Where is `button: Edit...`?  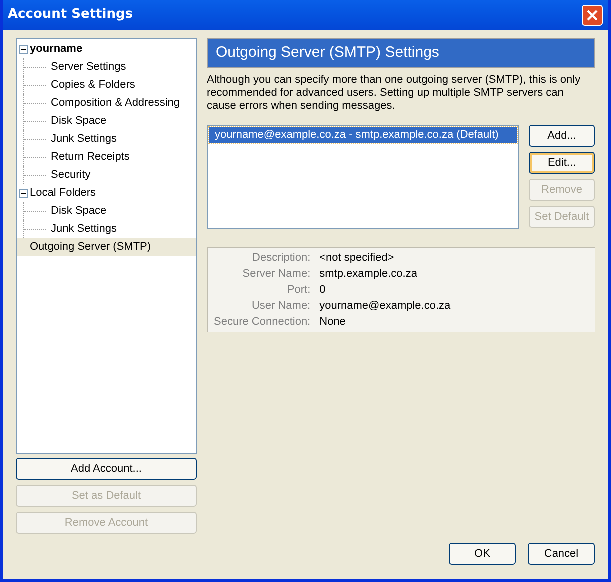
button: Edit... is located at coordinates (562, 163).